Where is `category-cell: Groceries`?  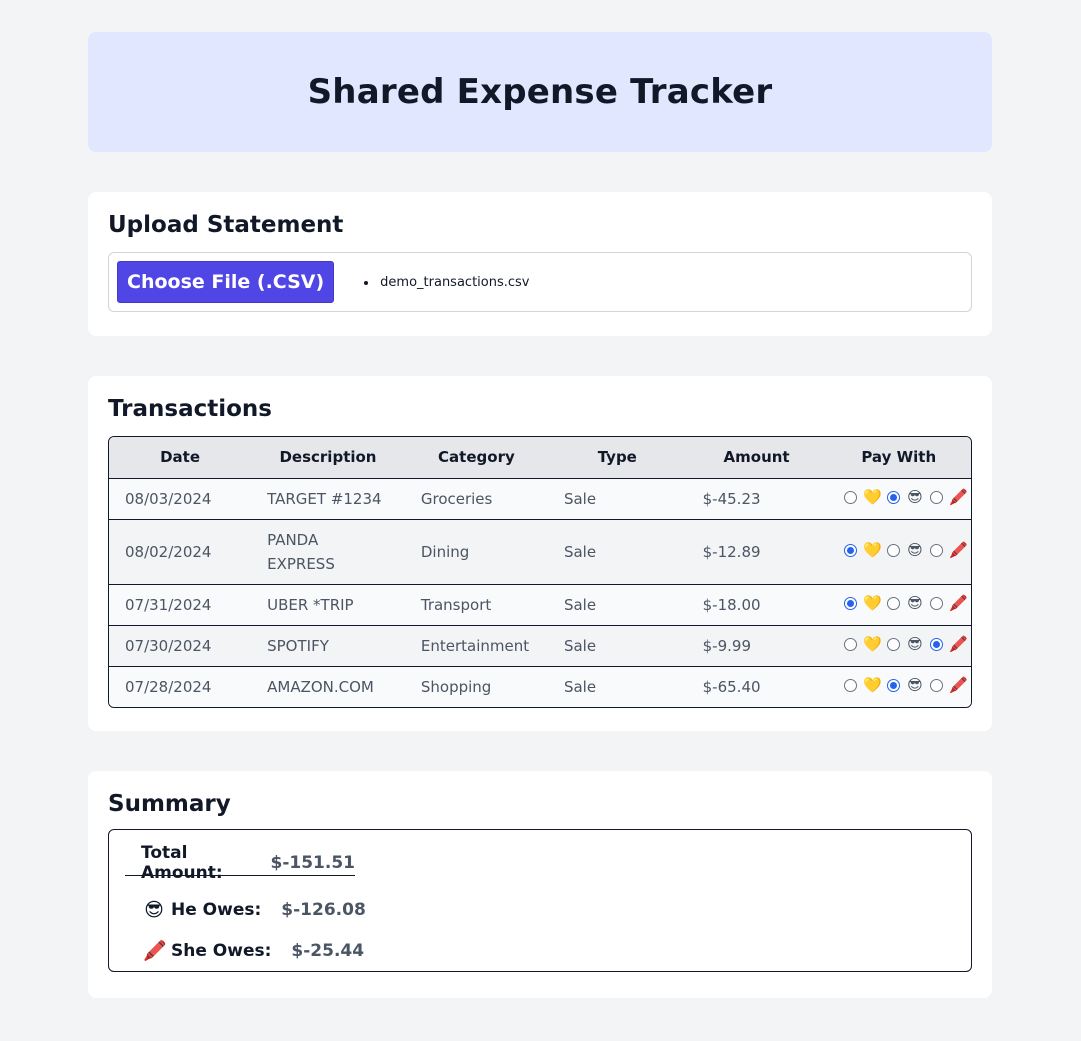 category-cell: Groceries is located at coordinates (476, 499).